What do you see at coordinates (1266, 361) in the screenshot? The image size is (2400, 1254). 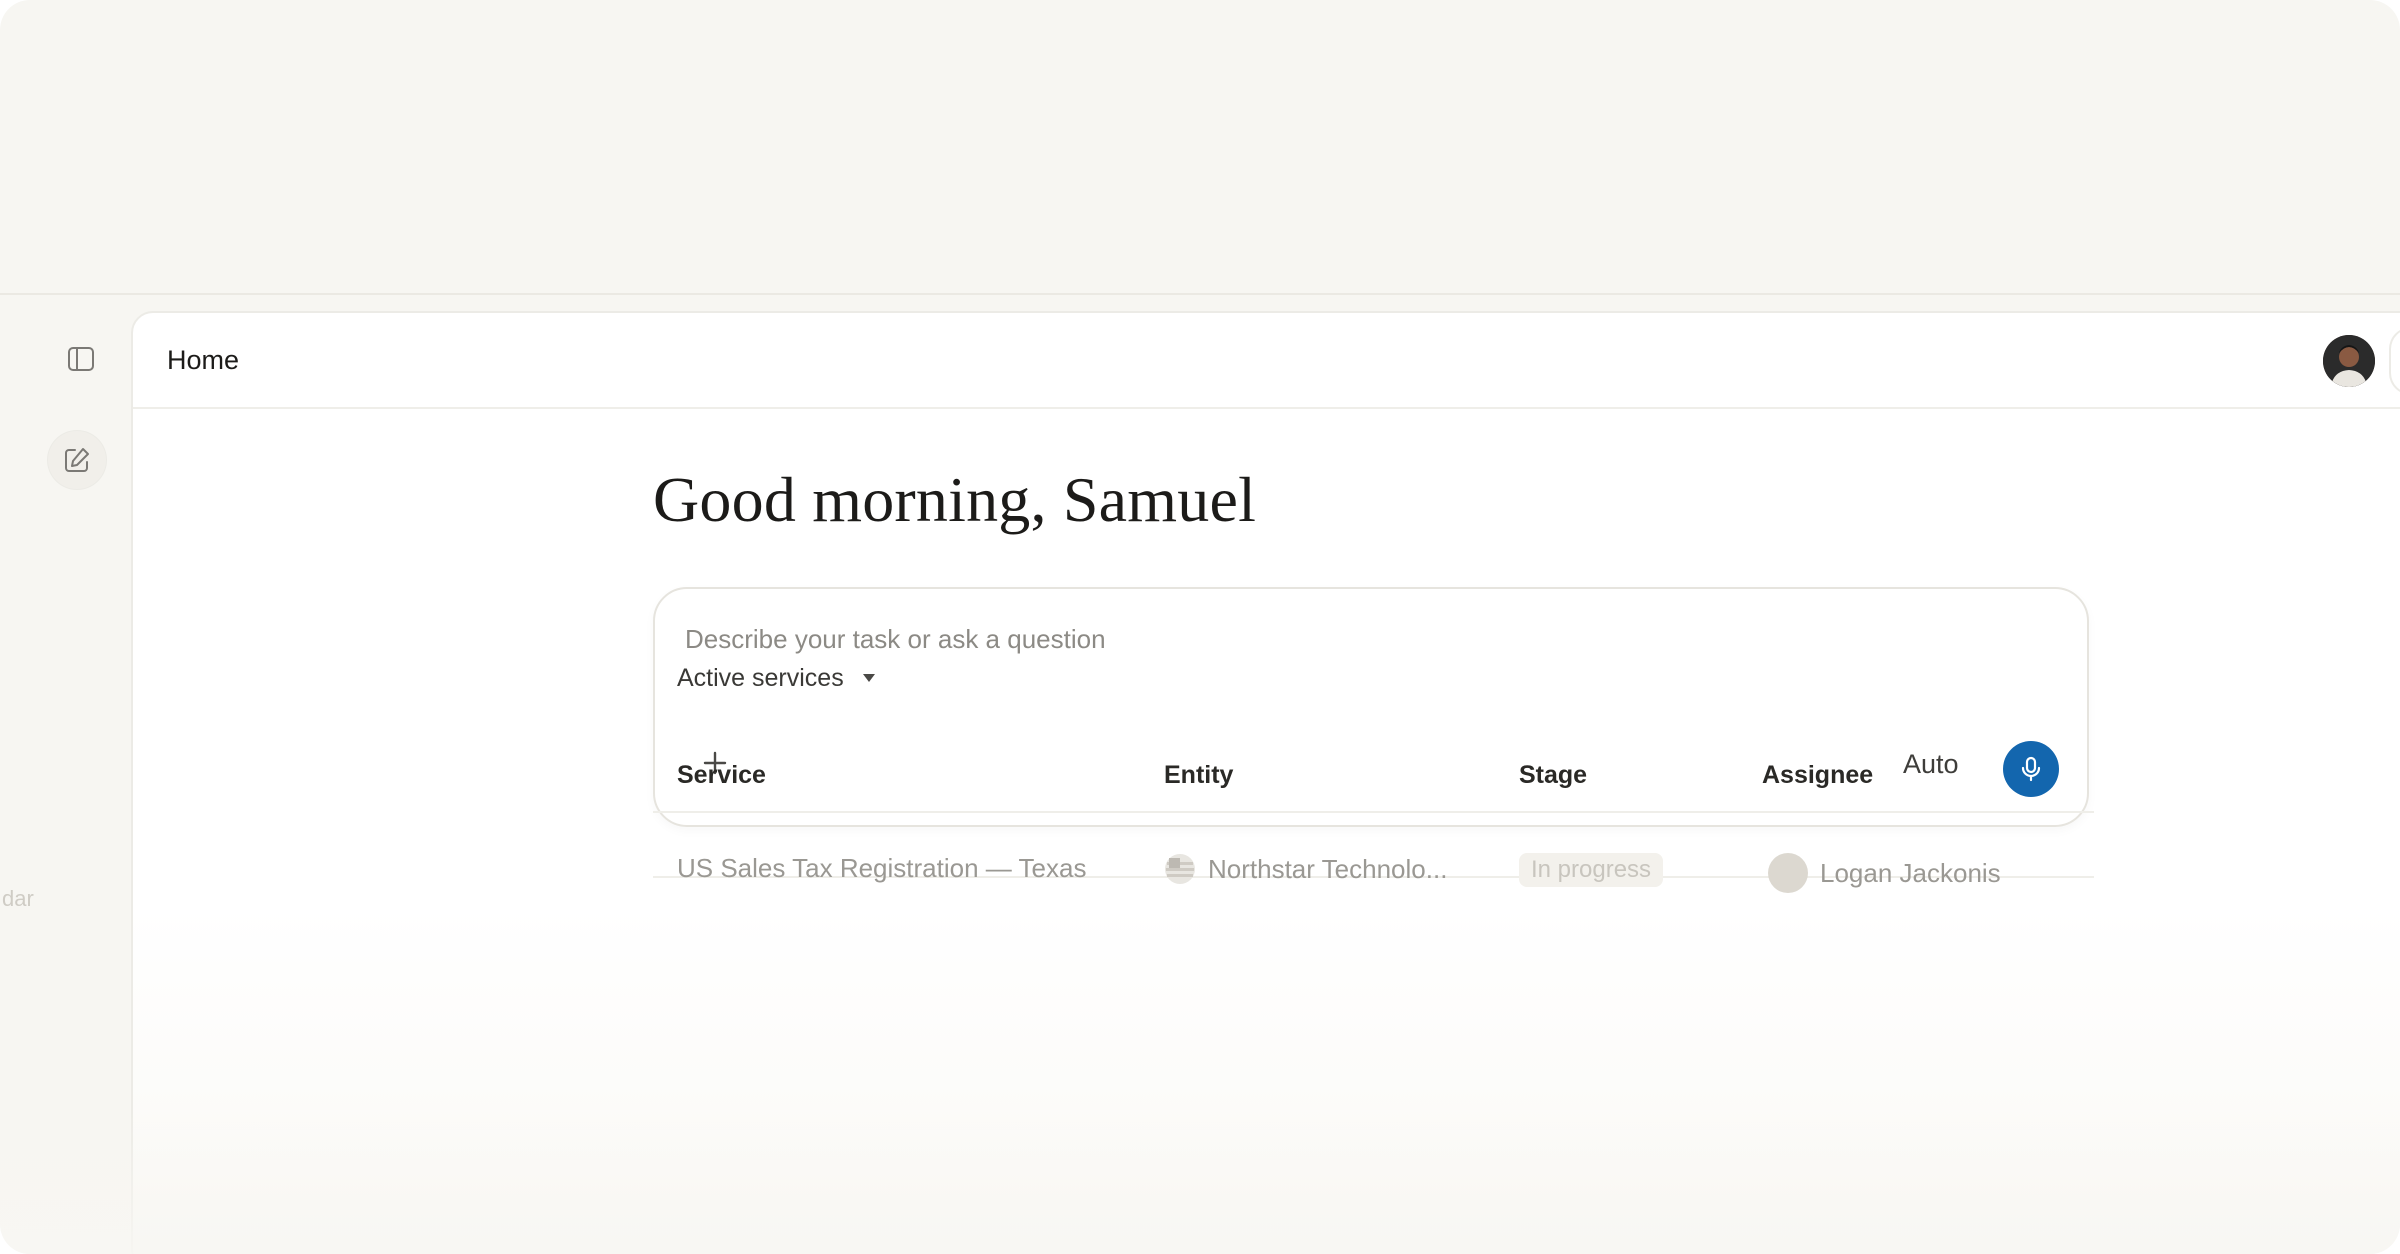 I see `page-header: Home` at bounding box center [1266, 361].